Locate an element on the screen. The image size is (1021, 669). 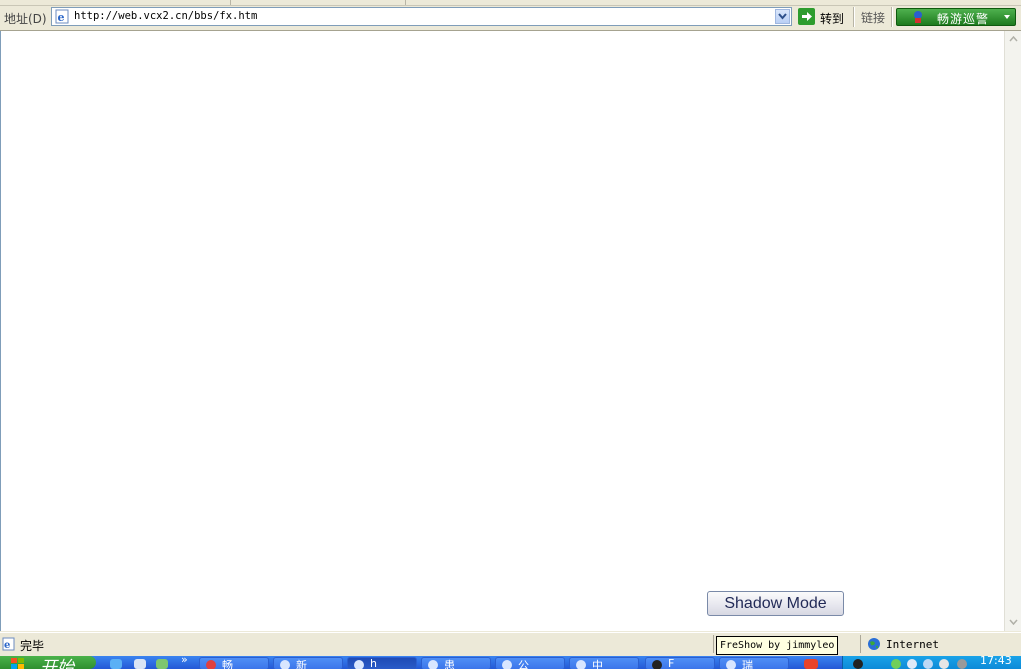
scroll-up-button is located at coordinates (1013, 39).